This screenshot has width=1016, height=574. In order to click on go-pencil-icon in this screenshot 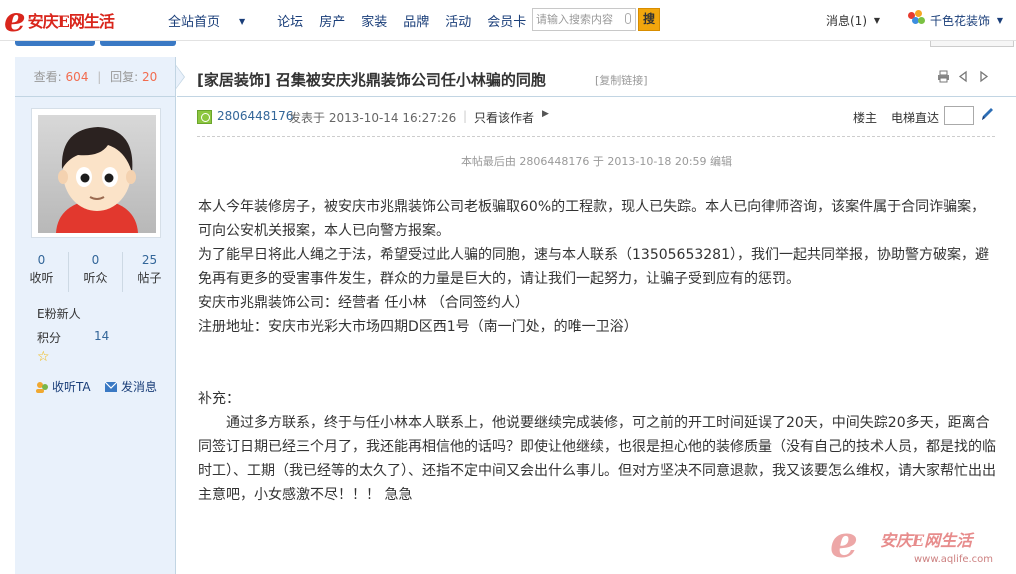, I will do `click(987, 115)`.